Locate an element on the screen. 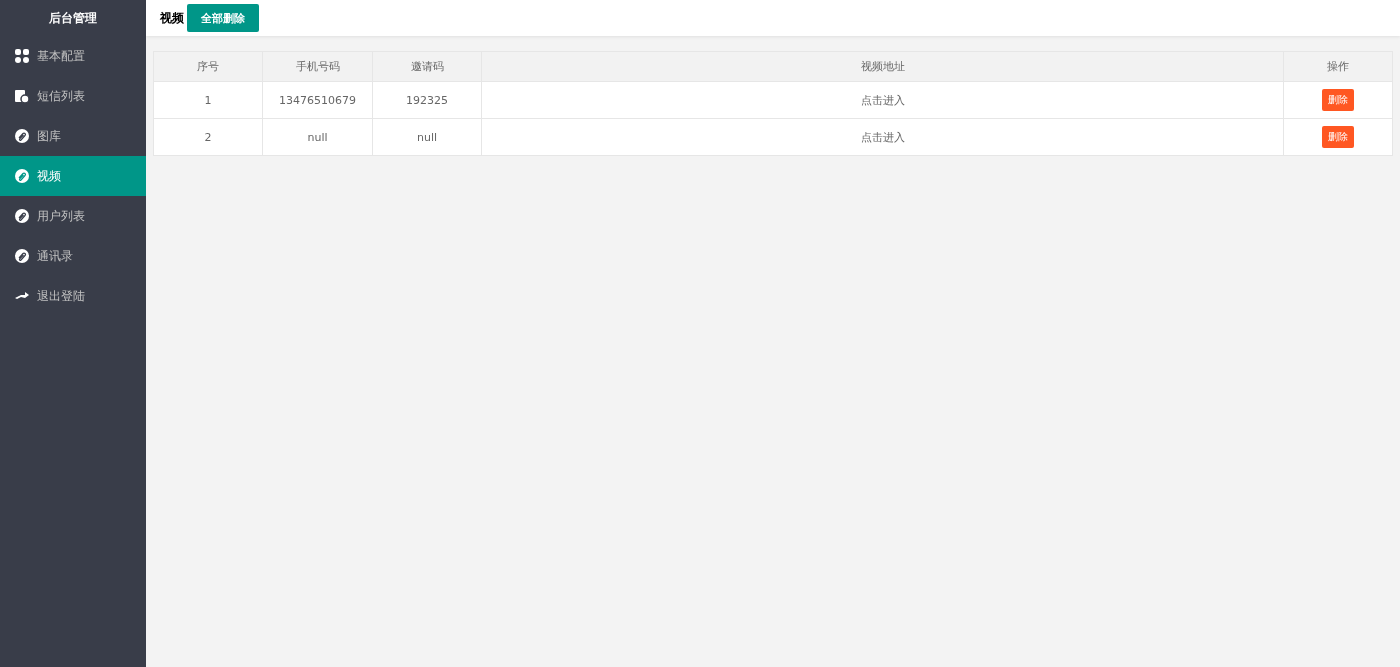  sidebar-item: 视频 is located at coordinates (73, 176).